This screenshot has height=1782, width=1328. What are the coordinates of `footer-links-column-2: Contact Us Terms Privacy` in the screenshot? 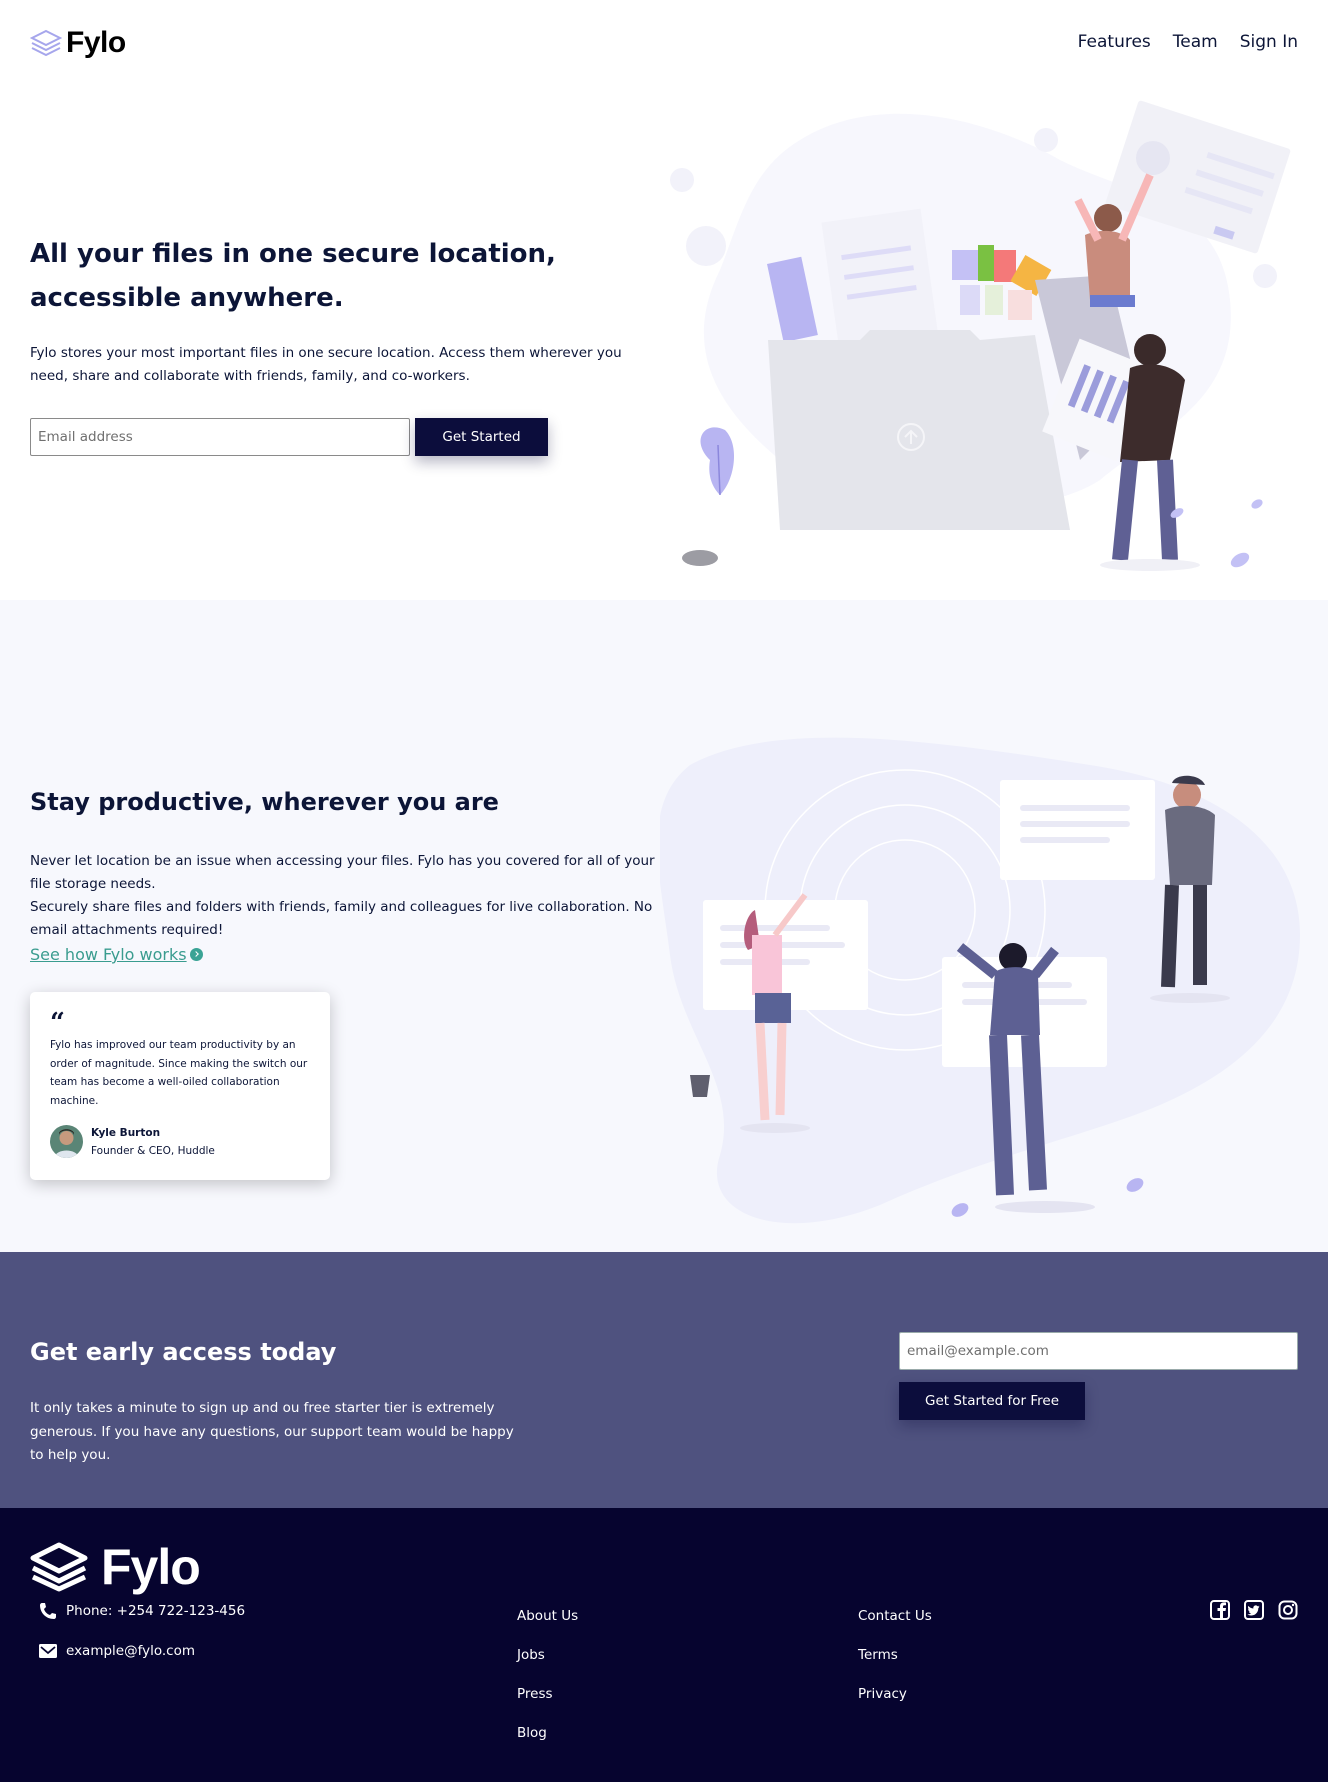 It's located at (895, 1666).